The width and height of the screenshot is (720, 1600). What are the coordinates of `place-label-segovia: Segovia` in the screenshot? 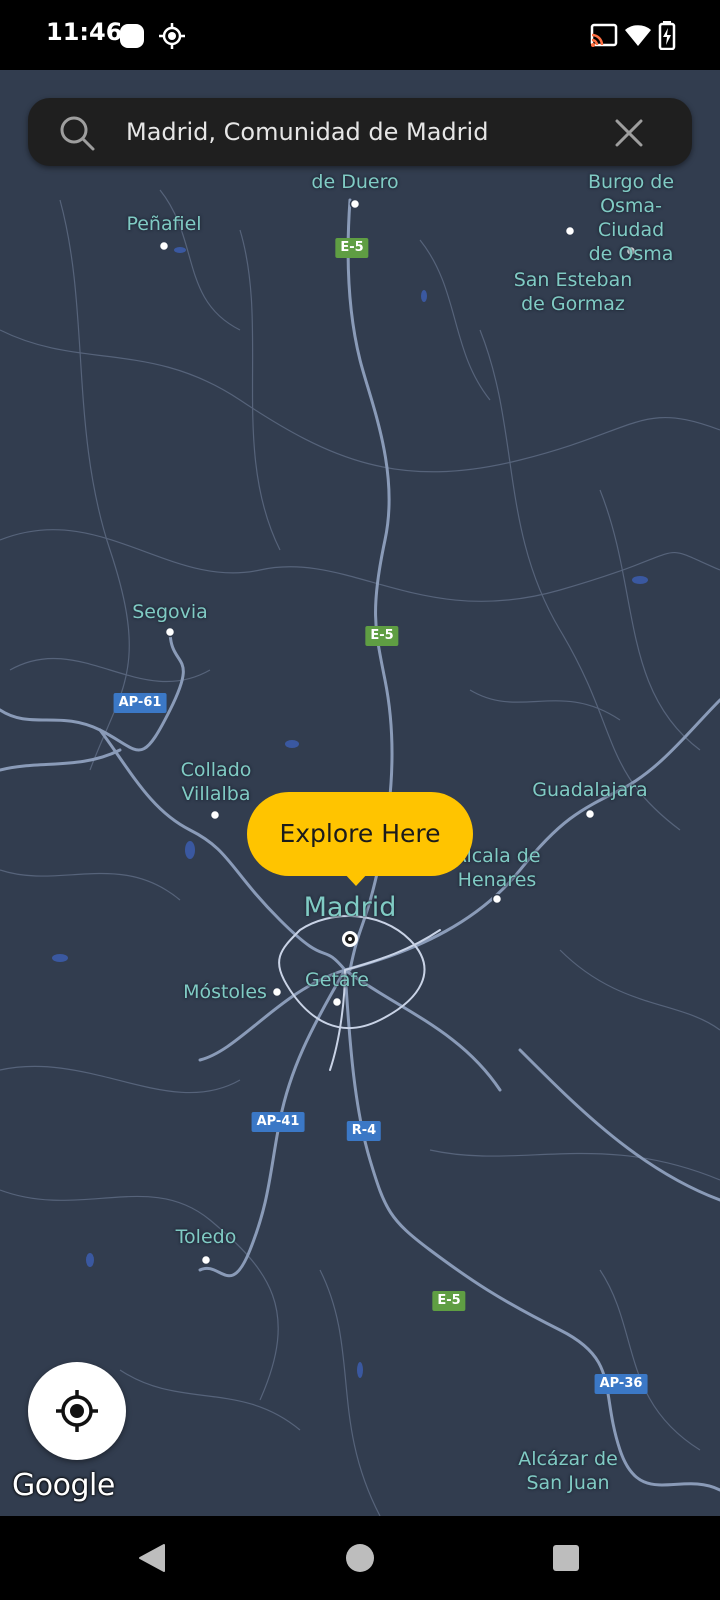 It's located at (170, 612).